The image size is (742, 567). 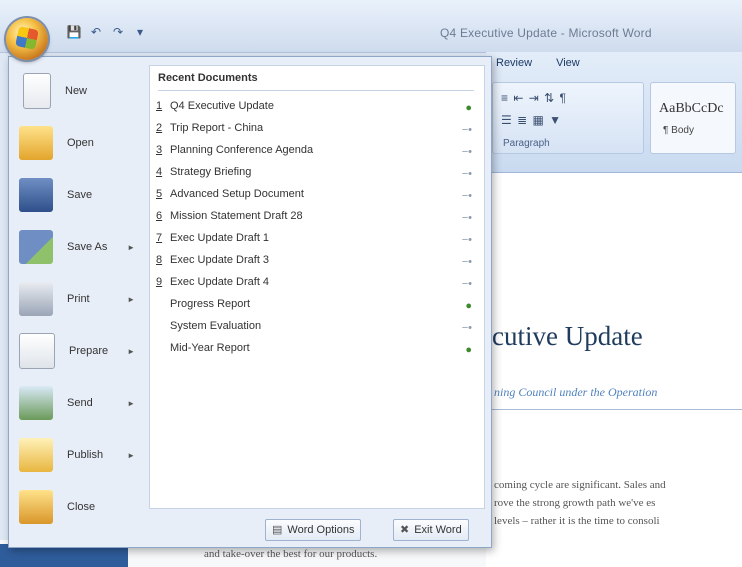 I want to click on document-subtitle: ning Council under the Operation, so click(x=576, y=392).